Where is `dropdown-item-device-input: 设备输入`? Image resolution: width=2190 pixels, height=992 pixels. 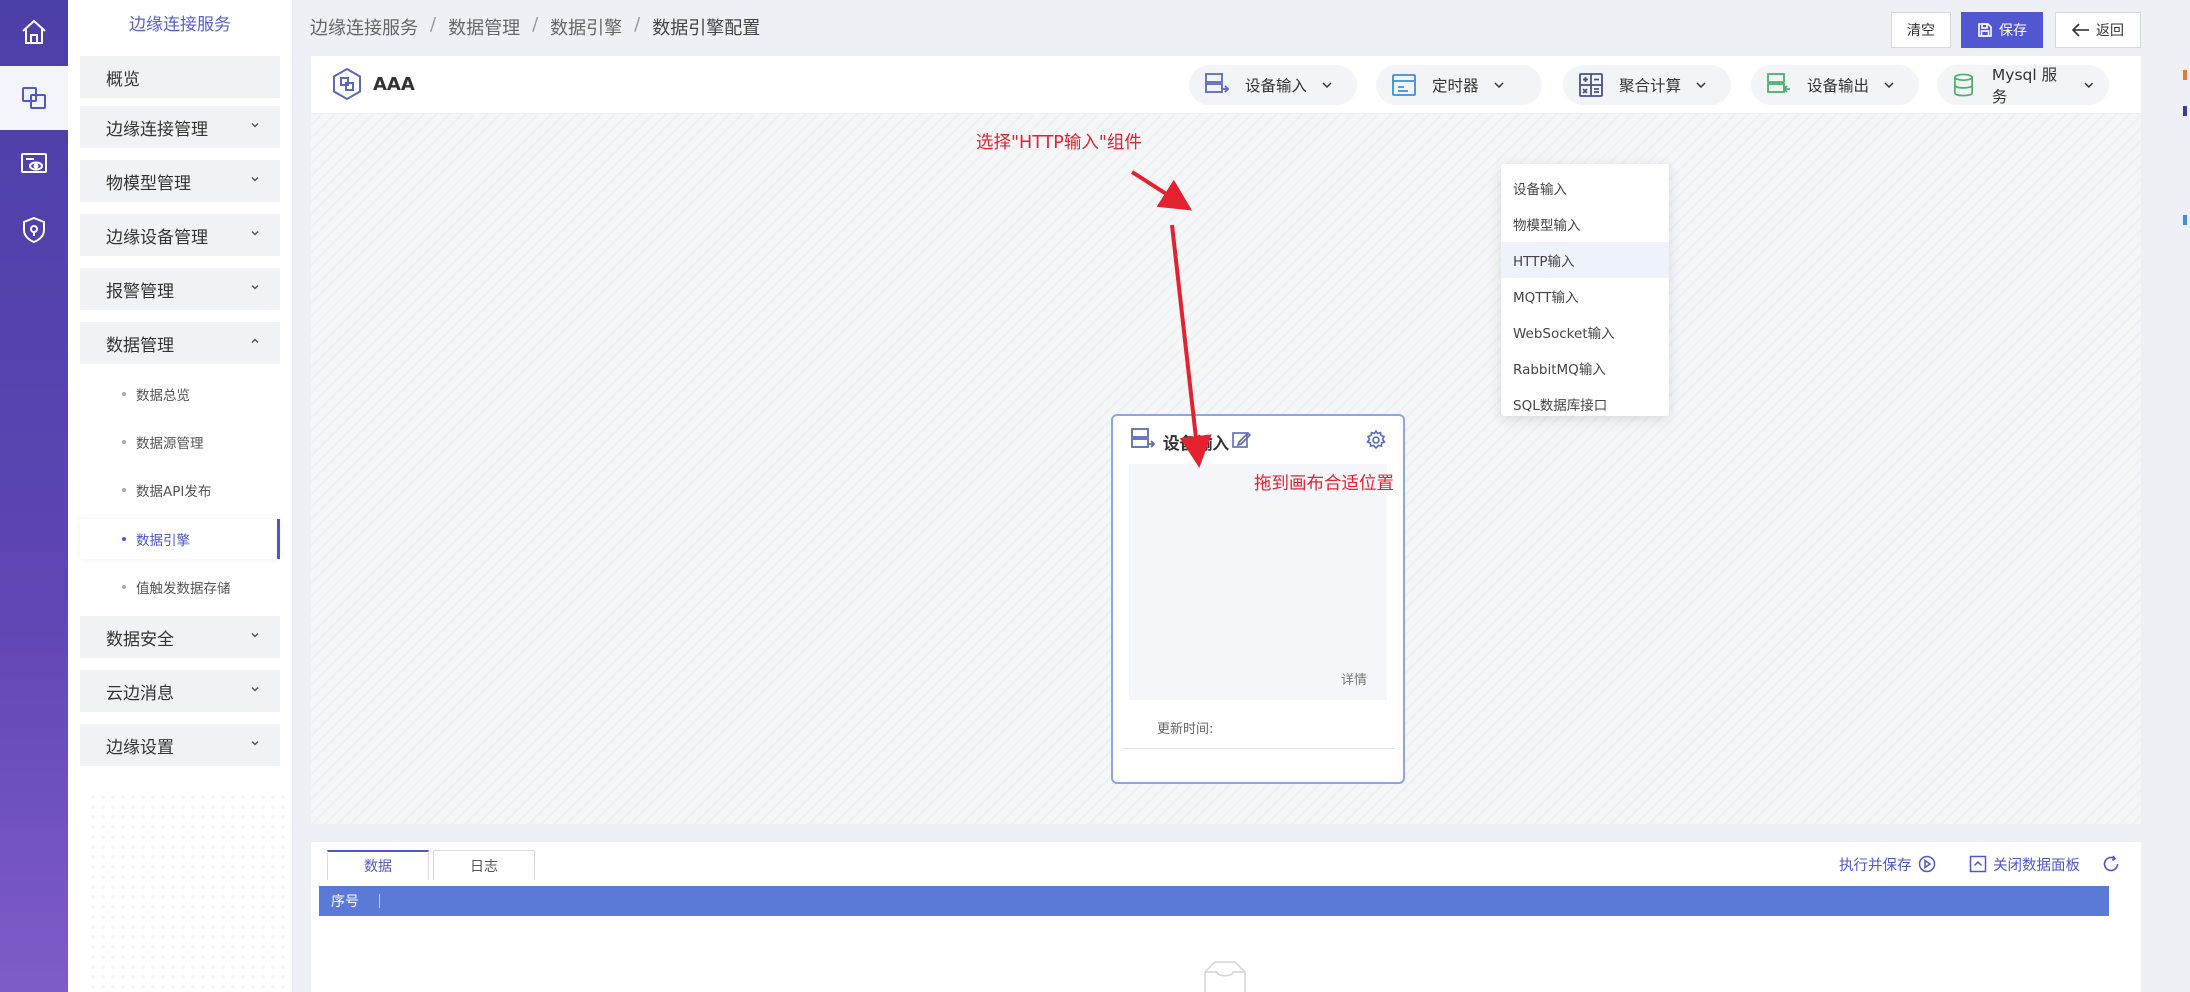
dropdown-item-device-input: 设备输入 is located at coordinates (1585, 188).